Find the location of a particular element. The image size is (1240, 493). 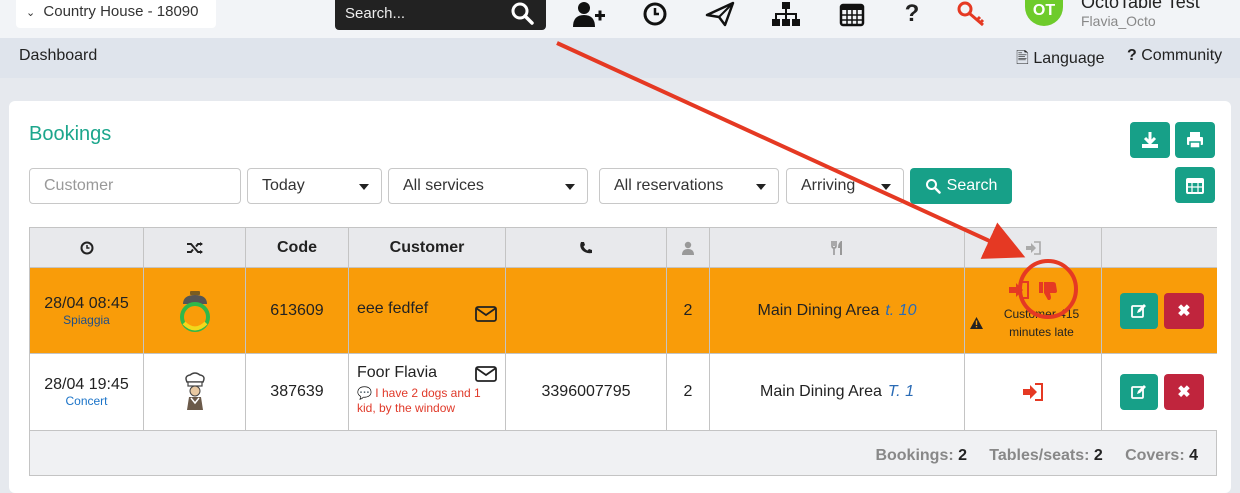

search-button: Search is located at coordinates (961, 186).